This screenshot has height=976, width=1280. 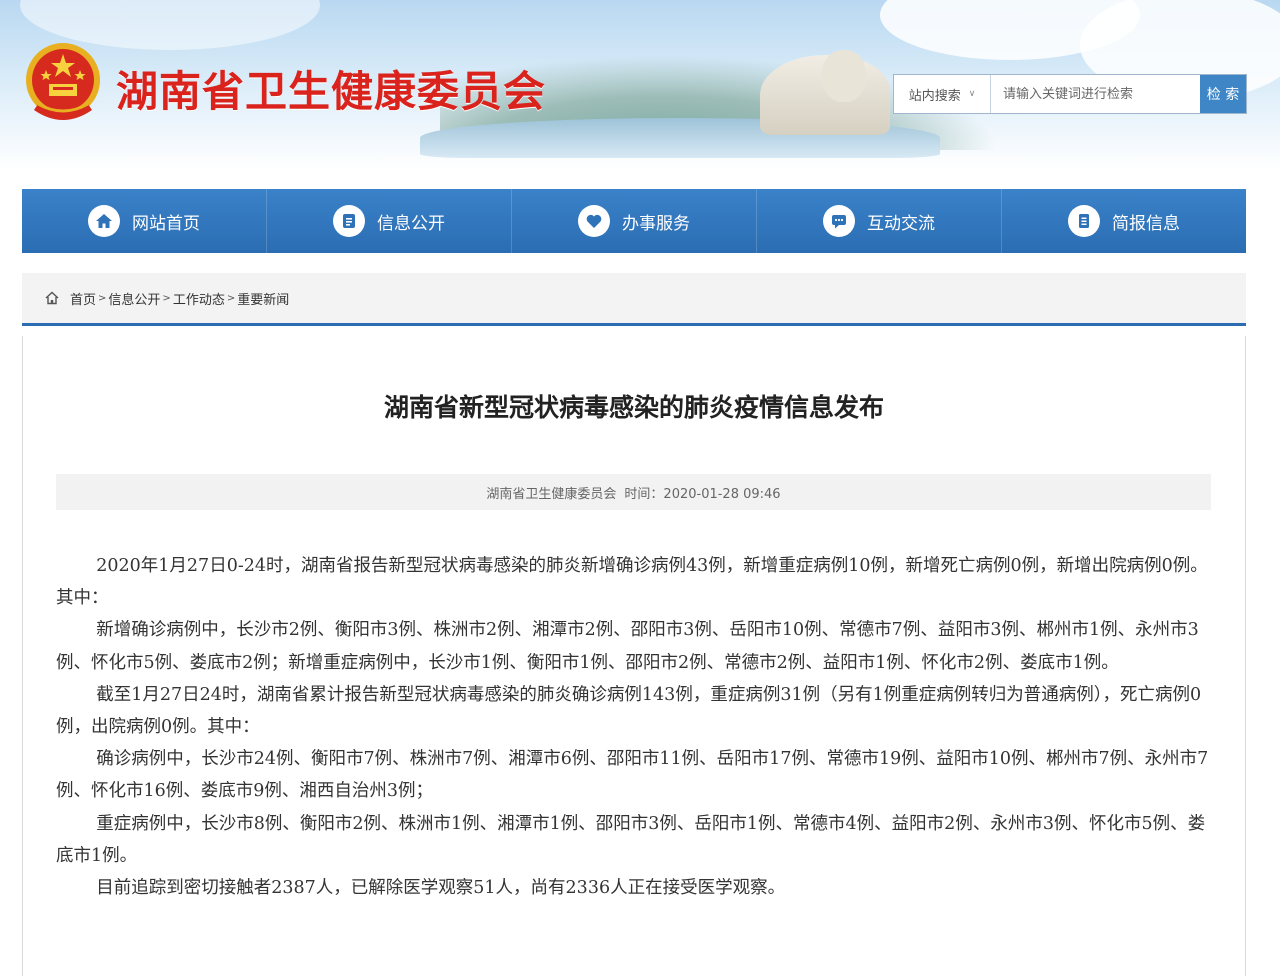 I want to click on statue-head-image, so click(x=844, y=76).